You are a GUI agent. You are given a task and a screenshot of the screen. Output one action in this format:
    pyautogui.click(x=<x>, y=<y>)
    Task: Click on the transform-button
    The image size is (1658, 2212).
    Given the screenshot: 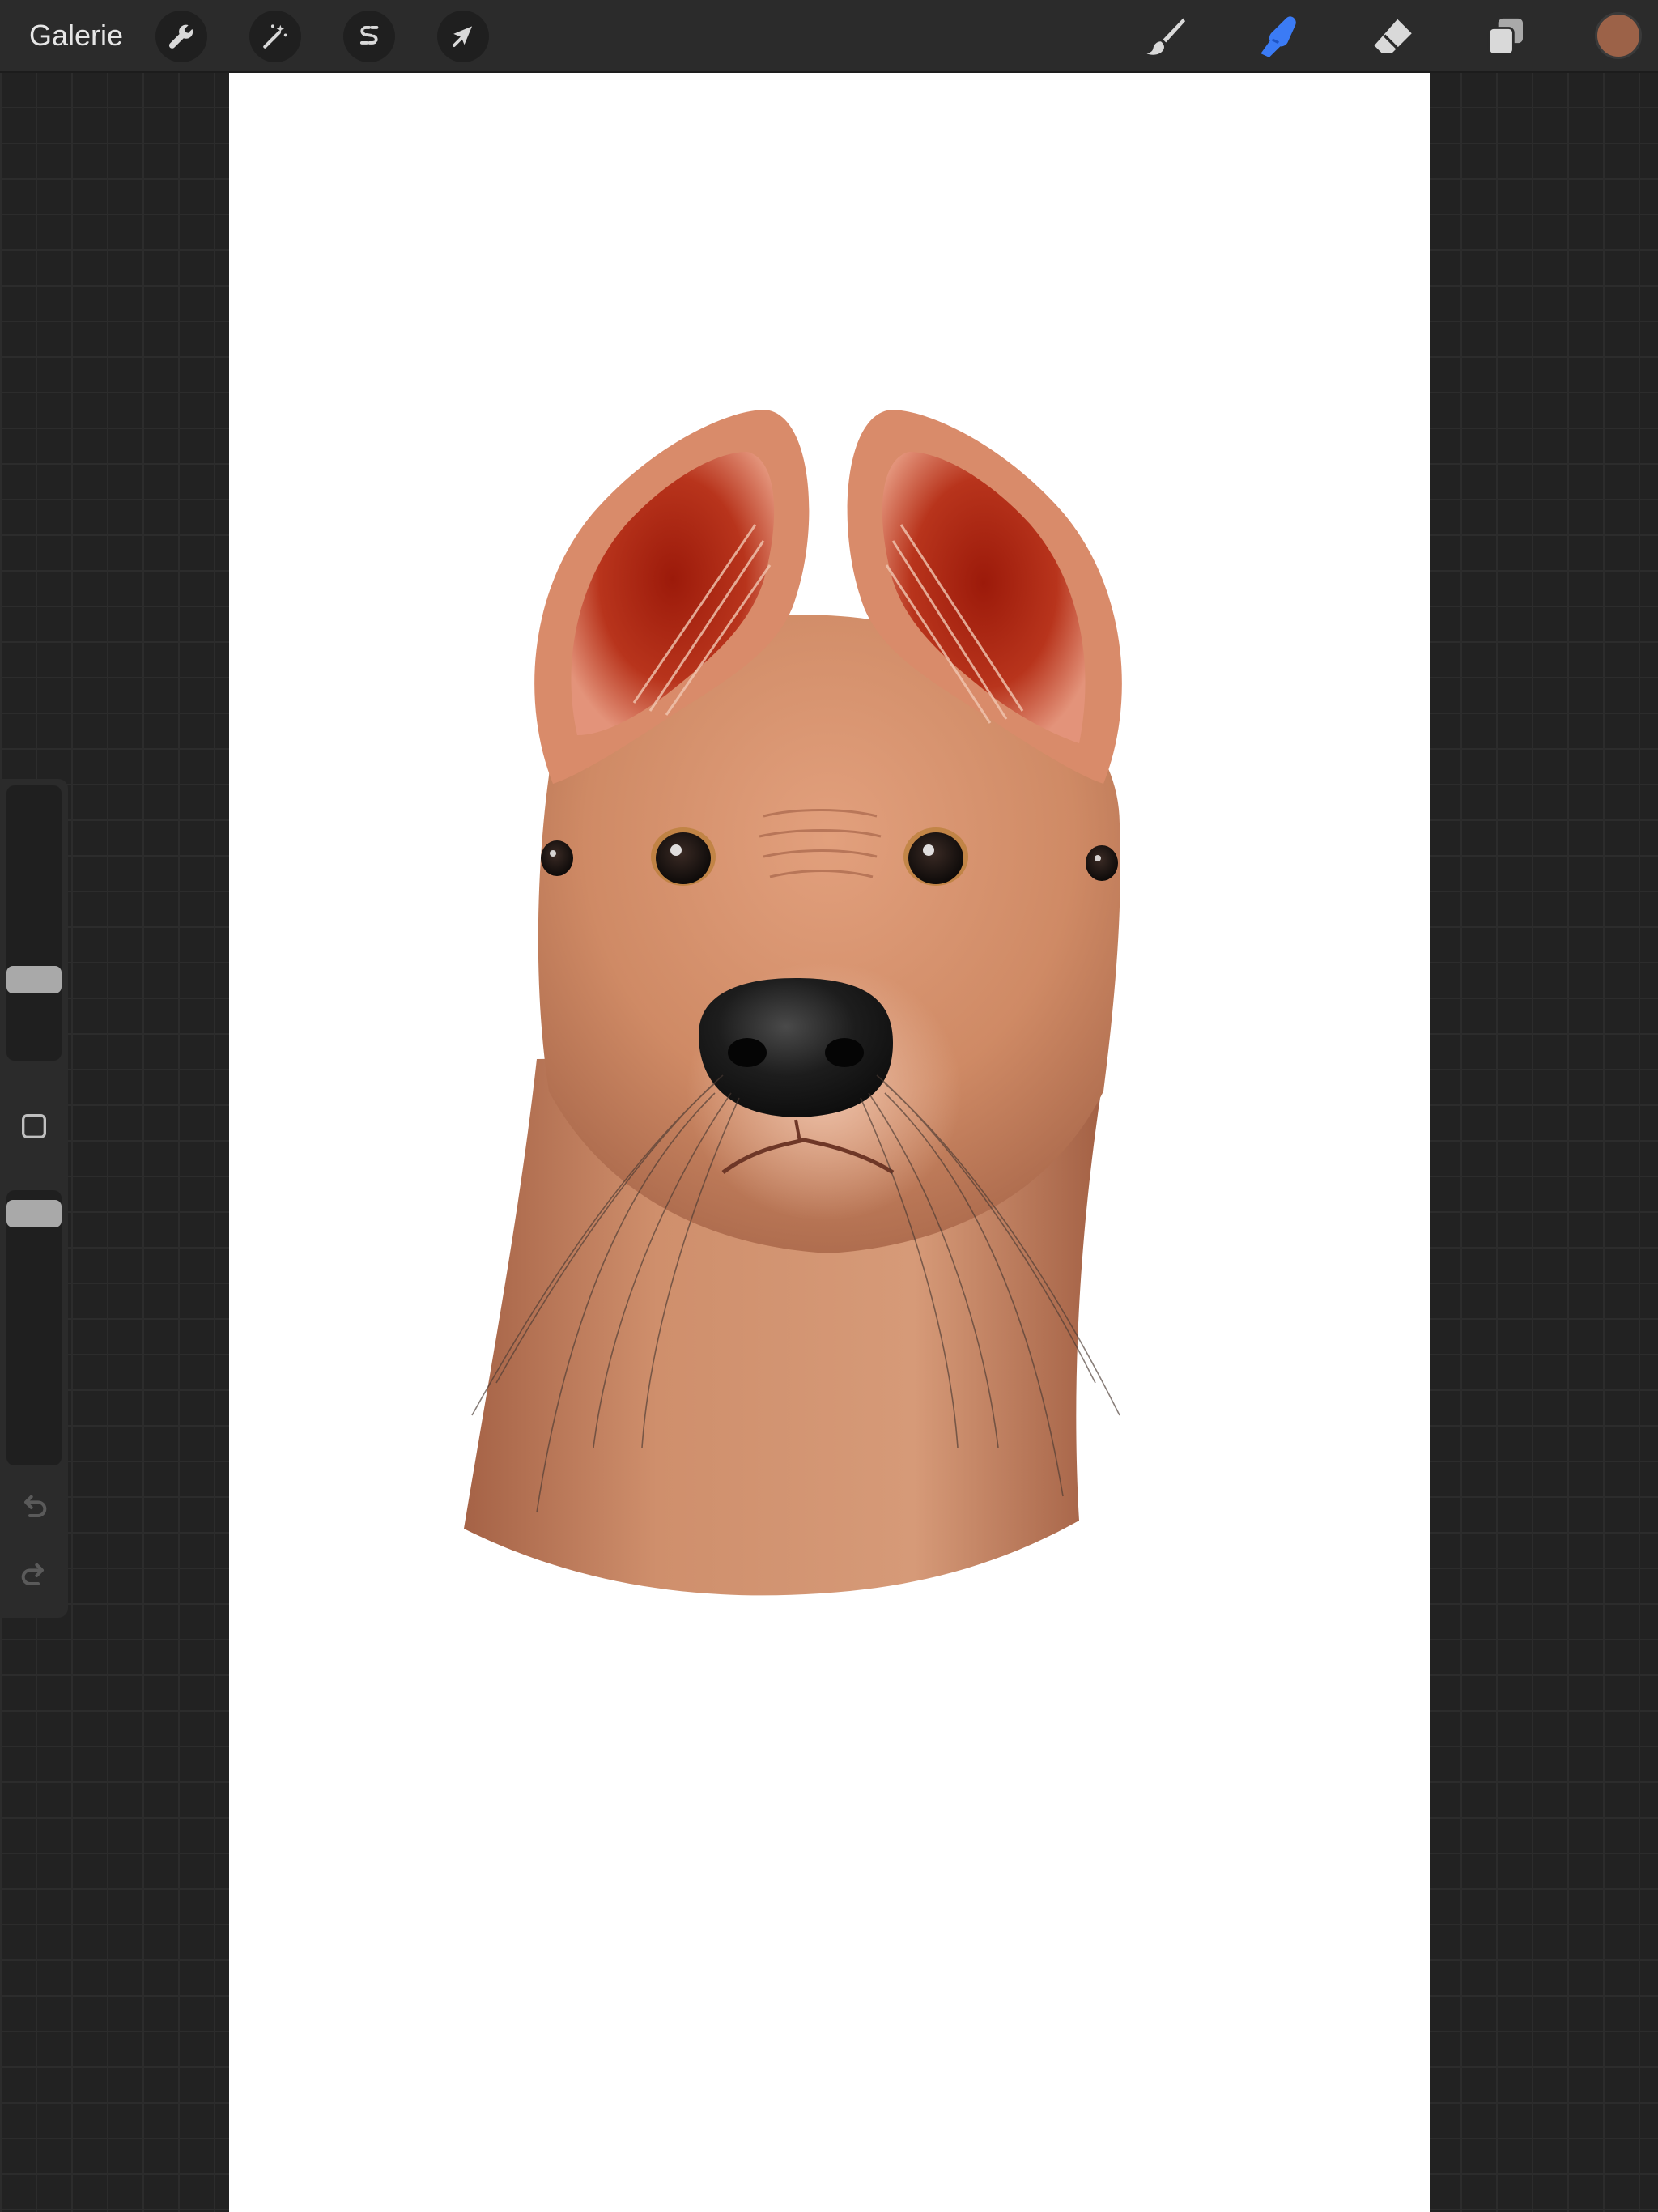 What is the action you would take?
    pyautogui.click(x=463, y=37)
    